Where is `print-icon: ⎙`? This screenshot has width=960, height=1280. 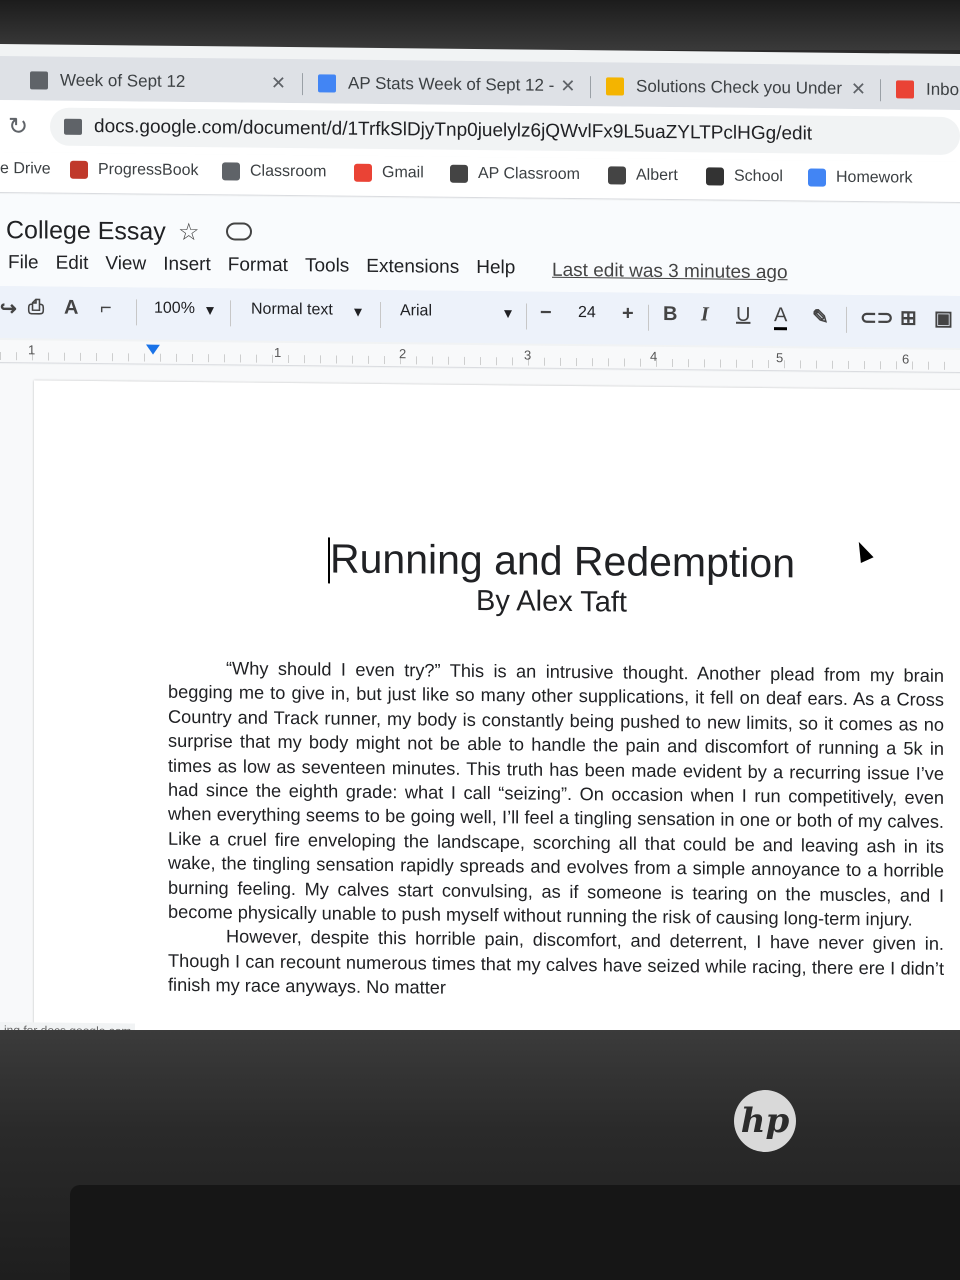
print-icon: ⎙ is located at coordinates (36, 307).